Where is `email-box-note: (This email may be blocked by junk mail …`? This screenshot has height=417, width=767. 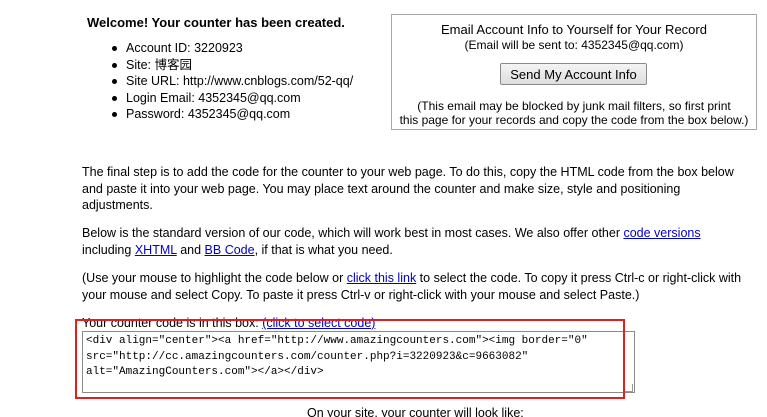
email-box-note: (This email may be blocked by junk mail … is located at coordinates (574, 113).